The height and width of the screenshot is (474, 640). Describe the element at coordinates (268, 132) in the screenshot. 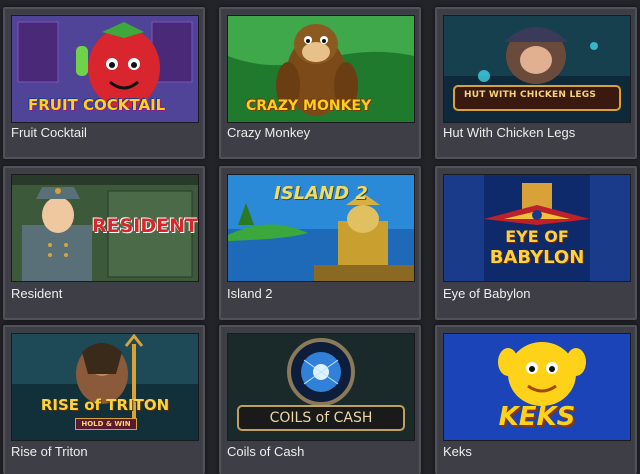

I see `game-title: Crazy Monkey` at that location.